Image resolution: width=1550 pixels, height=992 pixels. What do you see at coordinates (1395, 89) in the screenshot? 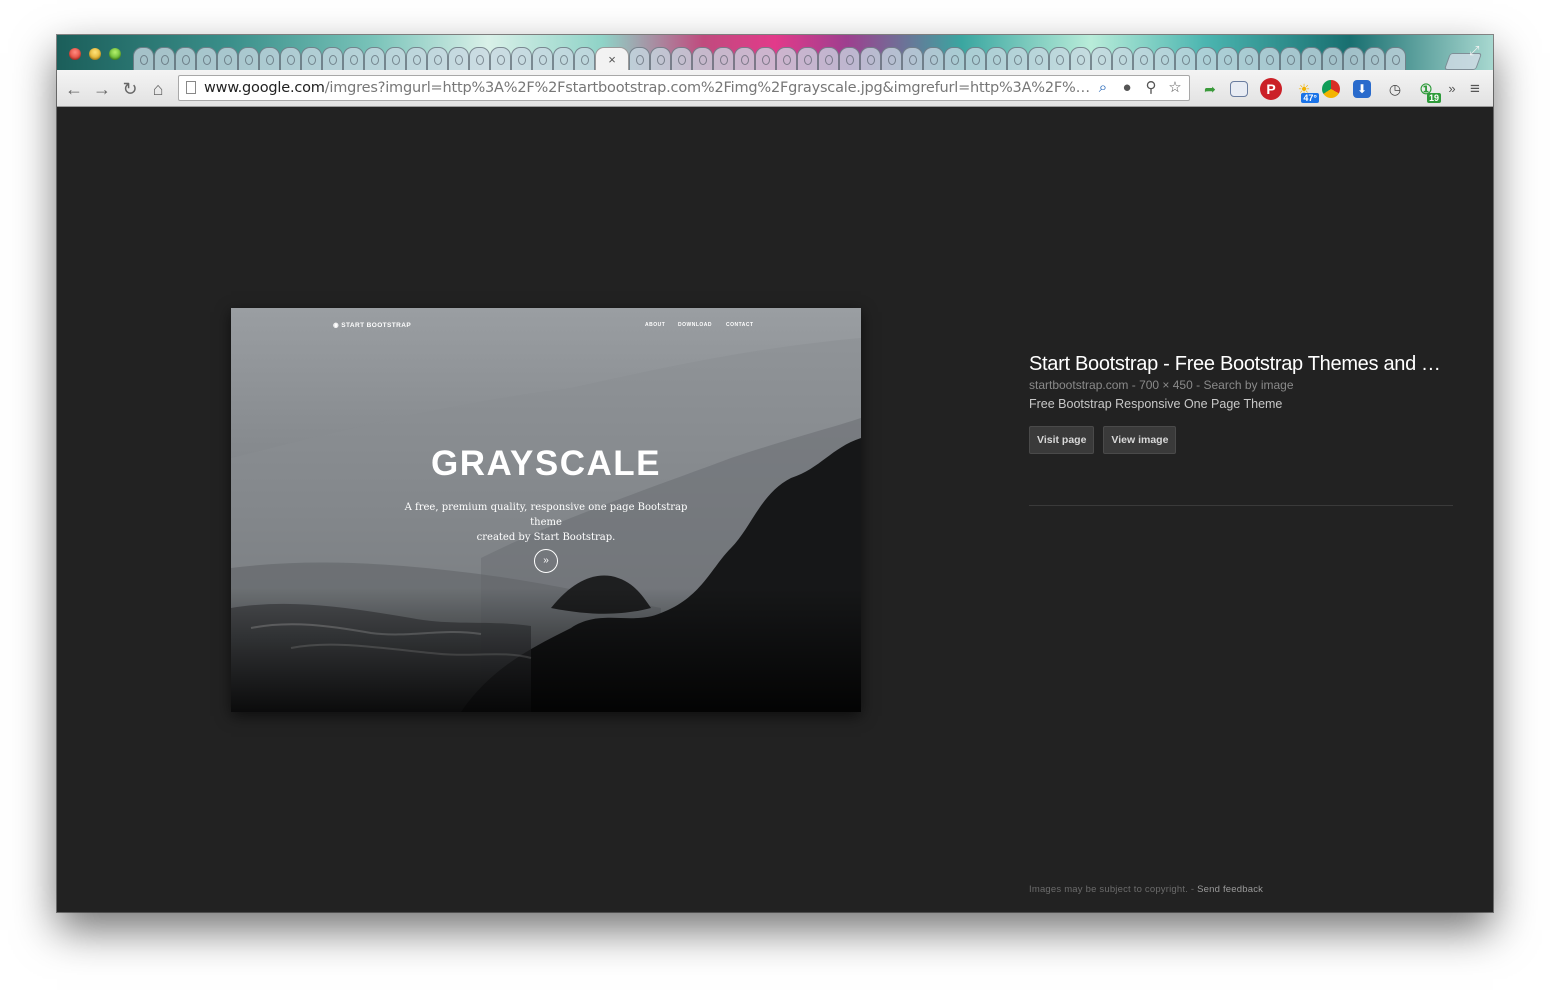
I see `clock-icon: ◷` at bounding box center [1395, 89].